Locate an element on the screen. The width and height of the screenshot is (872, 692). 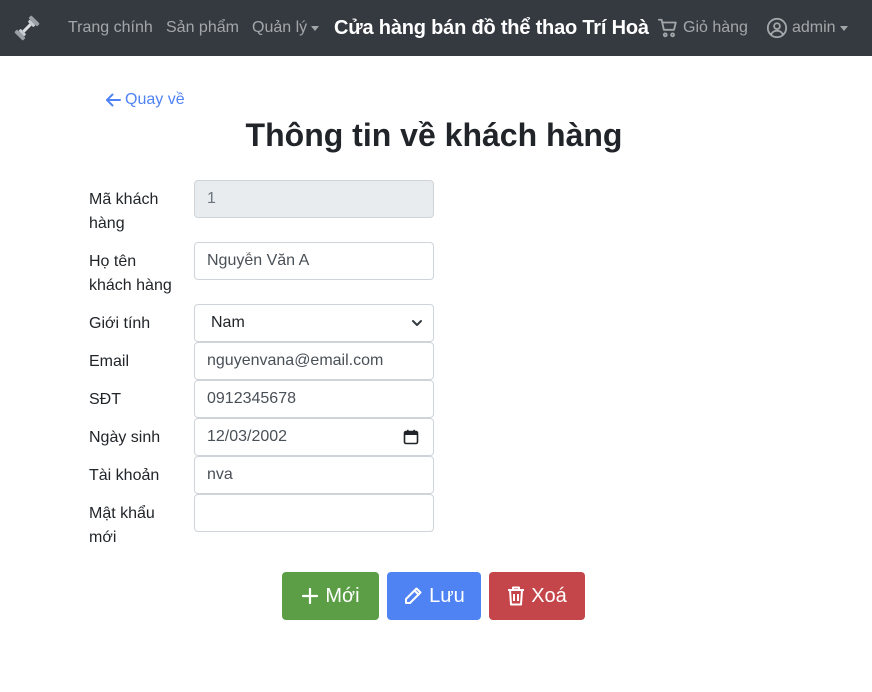
nav-cart: Giỏ hàng is located at coordinates (702, 28).